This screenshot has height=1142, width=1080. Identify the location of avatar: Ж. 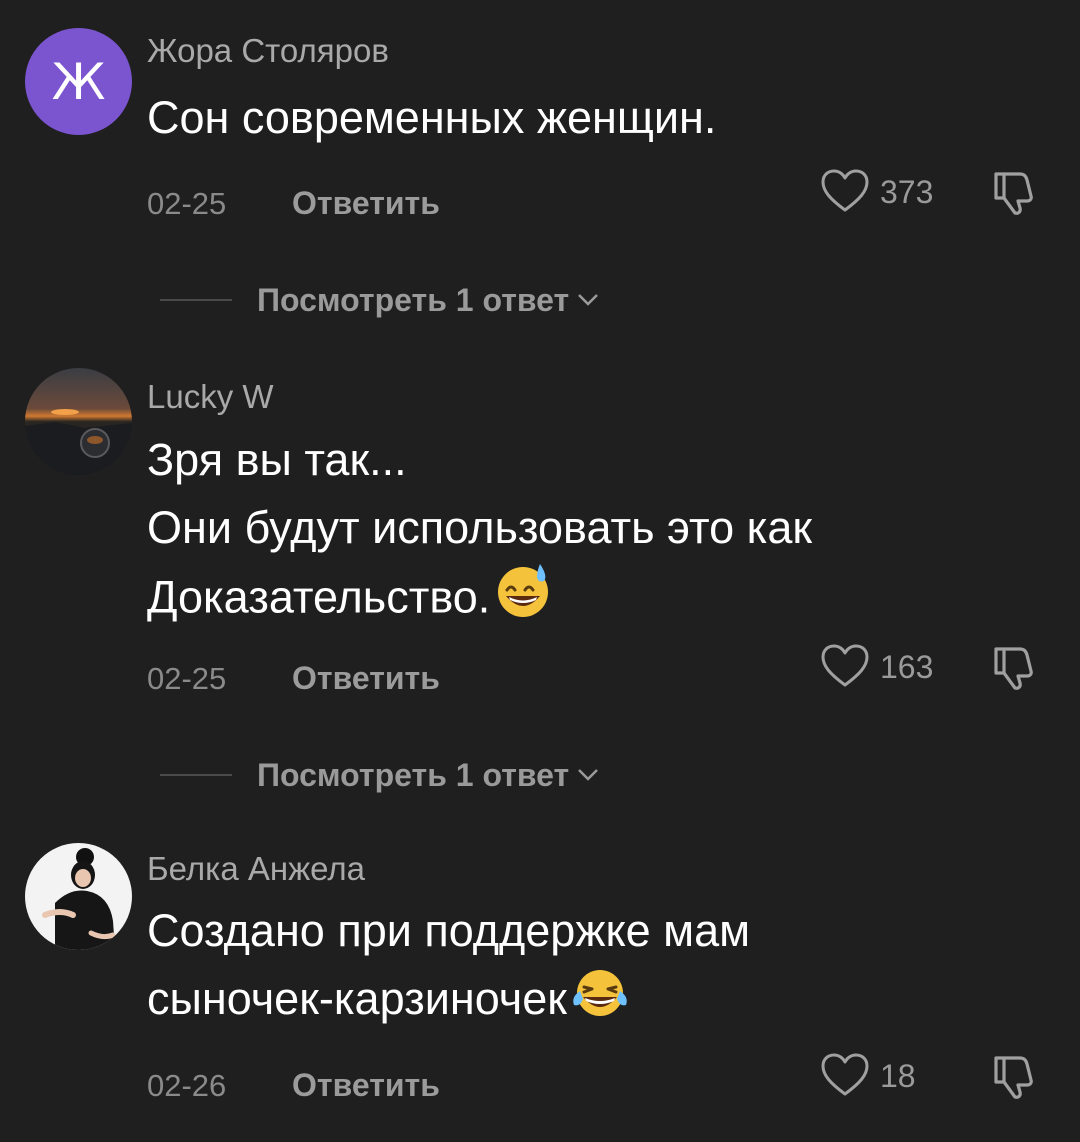
(78, 81).